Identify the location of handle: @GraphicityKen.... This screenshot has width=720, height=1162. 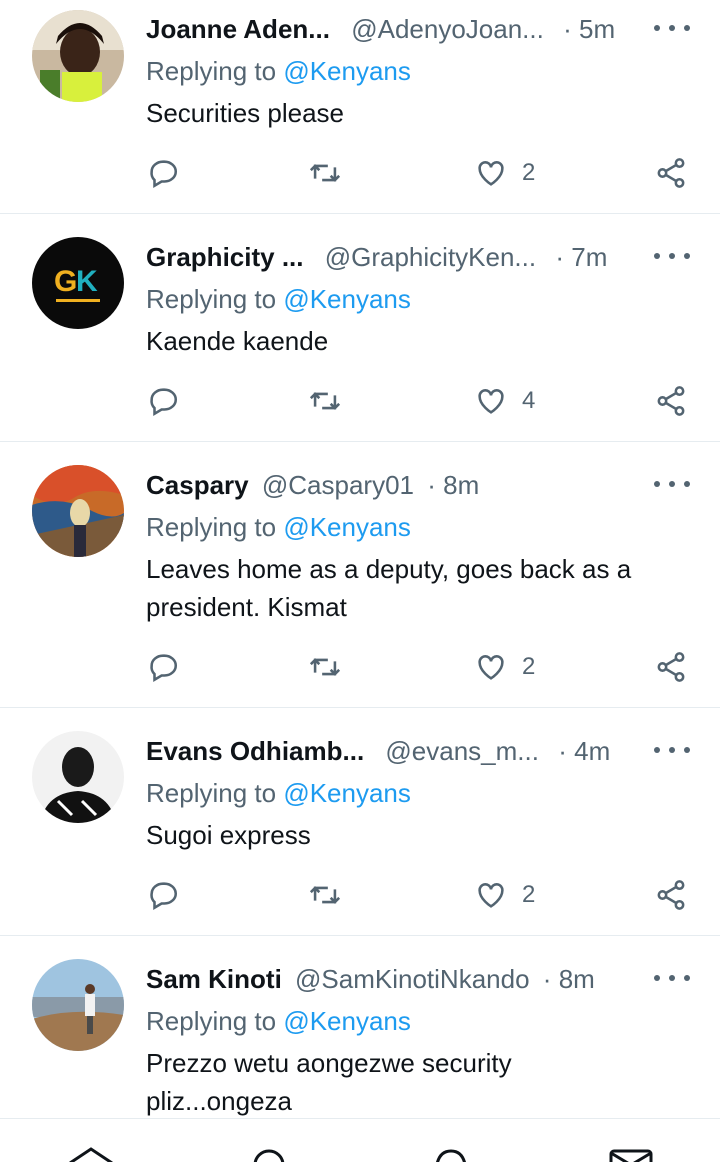
(430, 257).